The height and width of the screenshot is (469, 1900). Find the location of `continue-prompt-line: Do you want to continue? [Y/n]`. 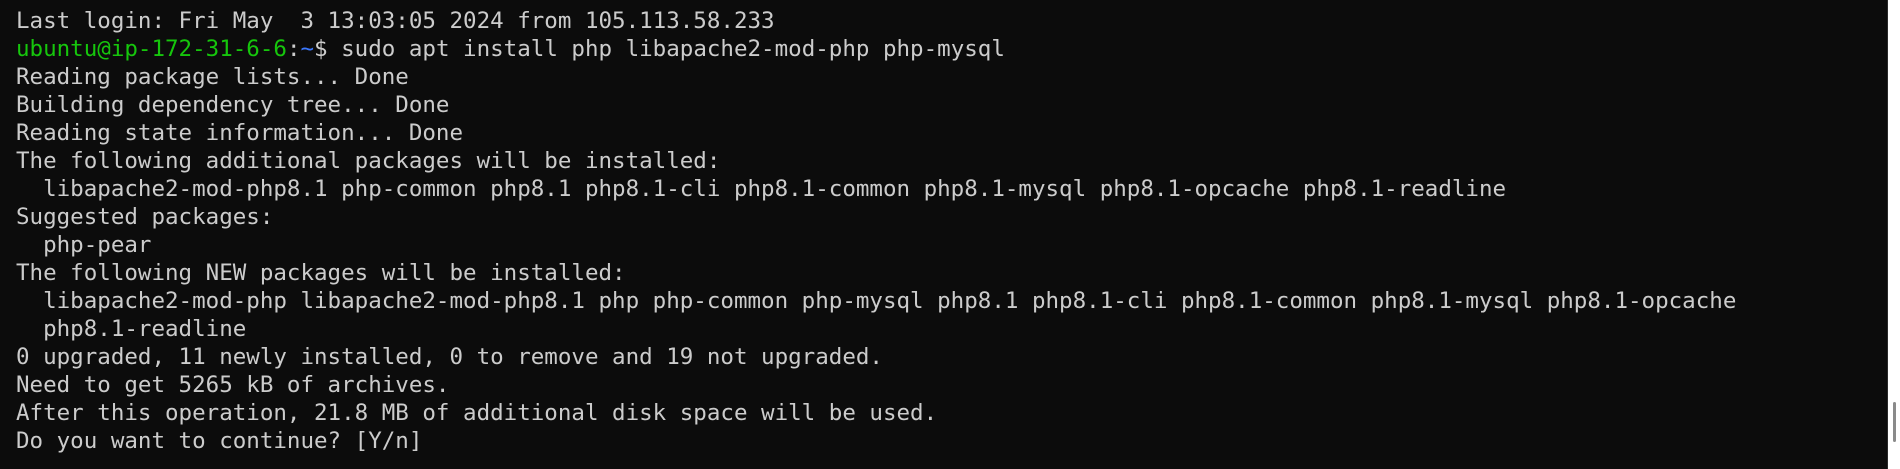

continue-prompt-line: Do you want to continue? [Y/n] is located at coordinates (952, 441).